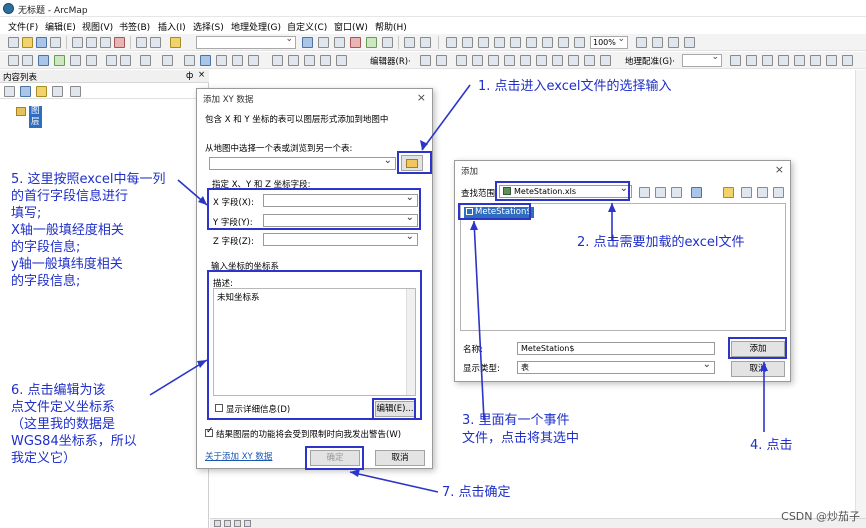 The image size is (866, 528). What do you see at coordinates (46, 247) in the screenshot?
I see `annotation-step-5-line5: 的字段信息;` at bounding box center [46, 247].